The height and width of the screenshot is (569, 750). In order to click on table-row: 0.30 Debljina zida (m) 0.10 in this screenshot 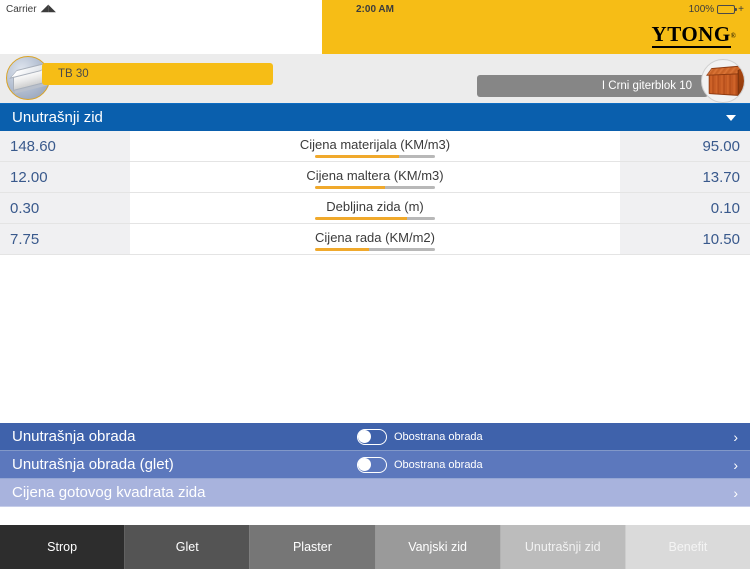, I will do `click(375, 208)`.